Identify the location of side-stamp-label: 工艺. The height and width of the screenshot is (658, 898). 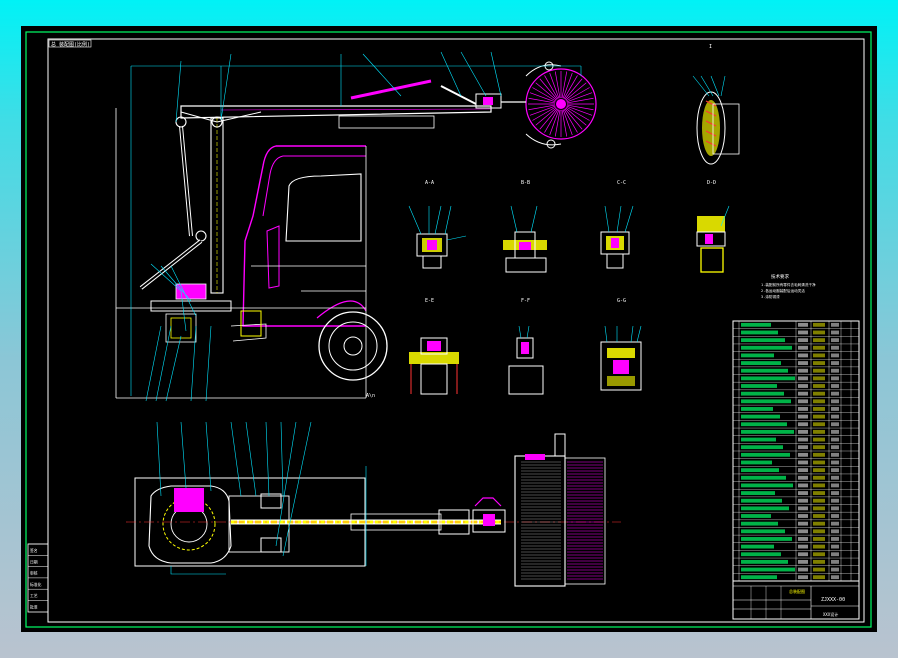
(34, 595).